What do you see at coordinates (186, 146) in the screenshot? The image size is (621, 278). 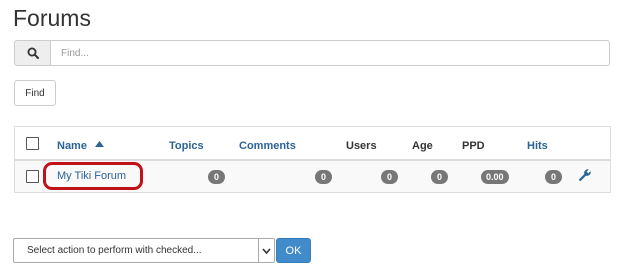 I see `header-topics: Topics` at bounding box center [186, 146].